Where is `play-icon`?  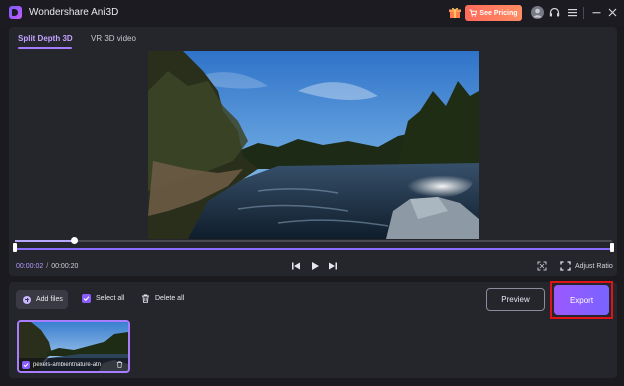
play-icon is located at coordinates (315, 266).